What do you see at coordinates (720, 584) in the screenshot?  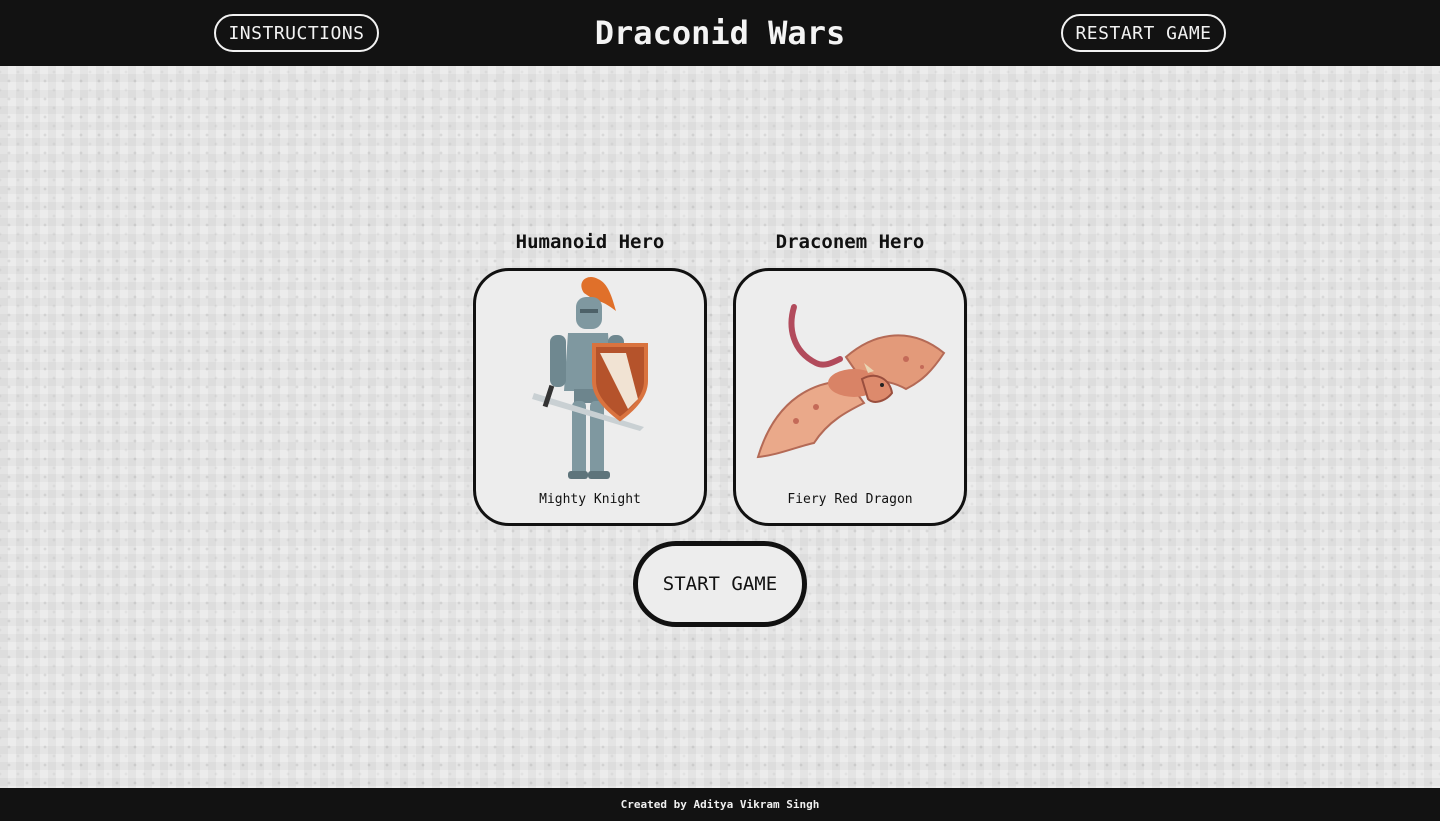 I see `start-game-button: START GAME` at bounding box center [720, 584].